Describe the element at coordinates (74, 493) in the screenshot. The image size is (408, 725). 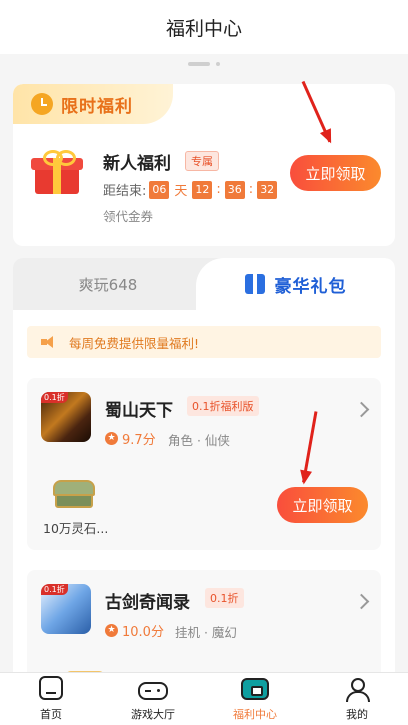
I see `treasure-chest-icon` at that location.